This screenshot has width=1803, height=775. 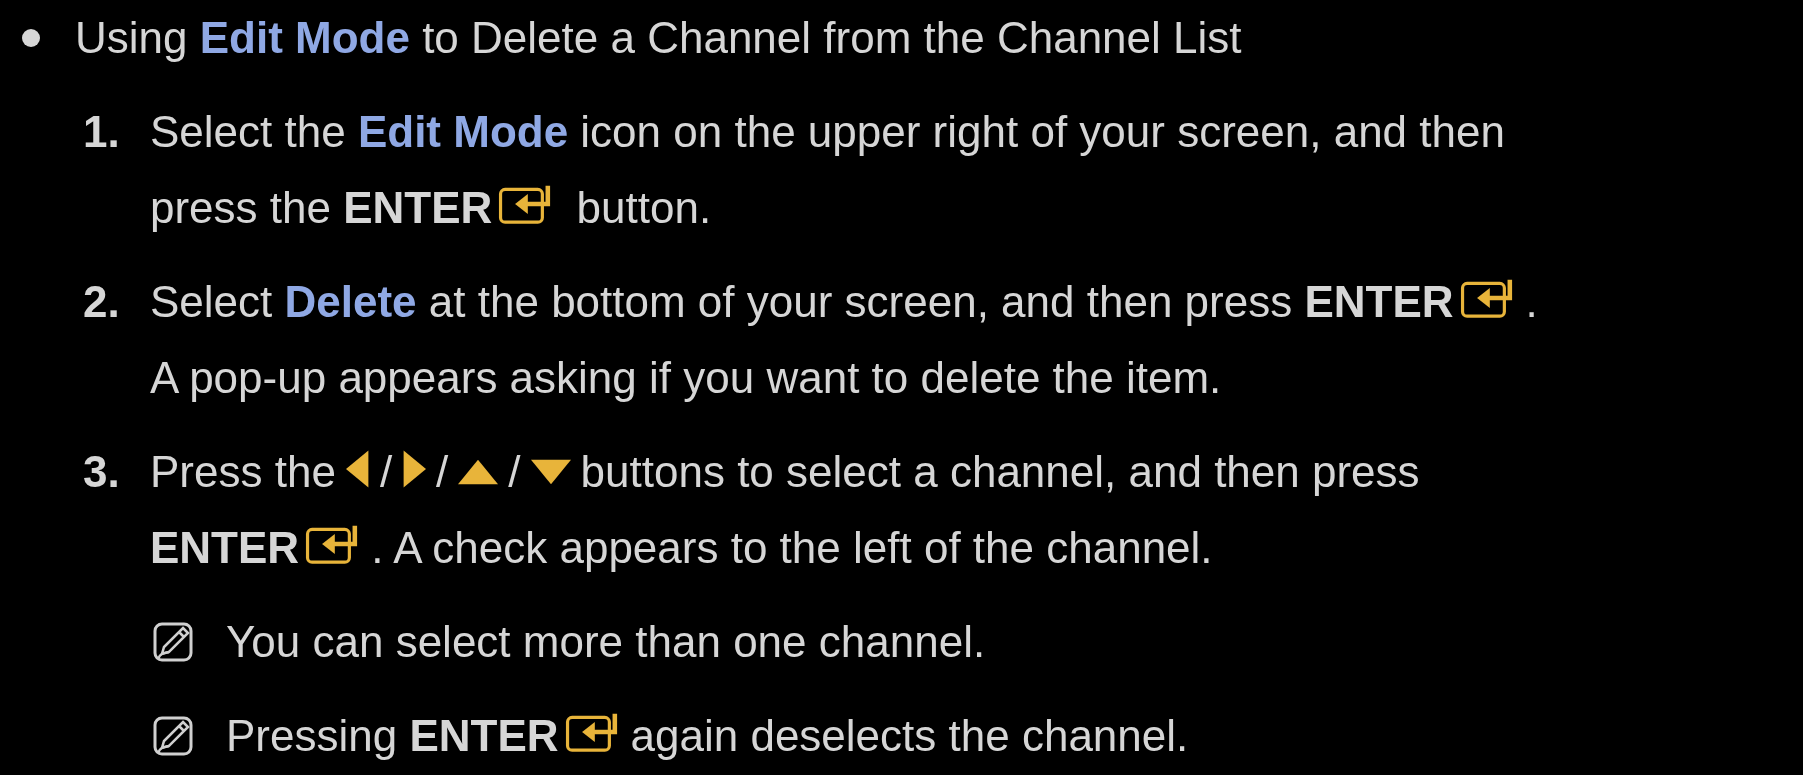 I want to click on instruction-text: button., so click(x=643, y=208).